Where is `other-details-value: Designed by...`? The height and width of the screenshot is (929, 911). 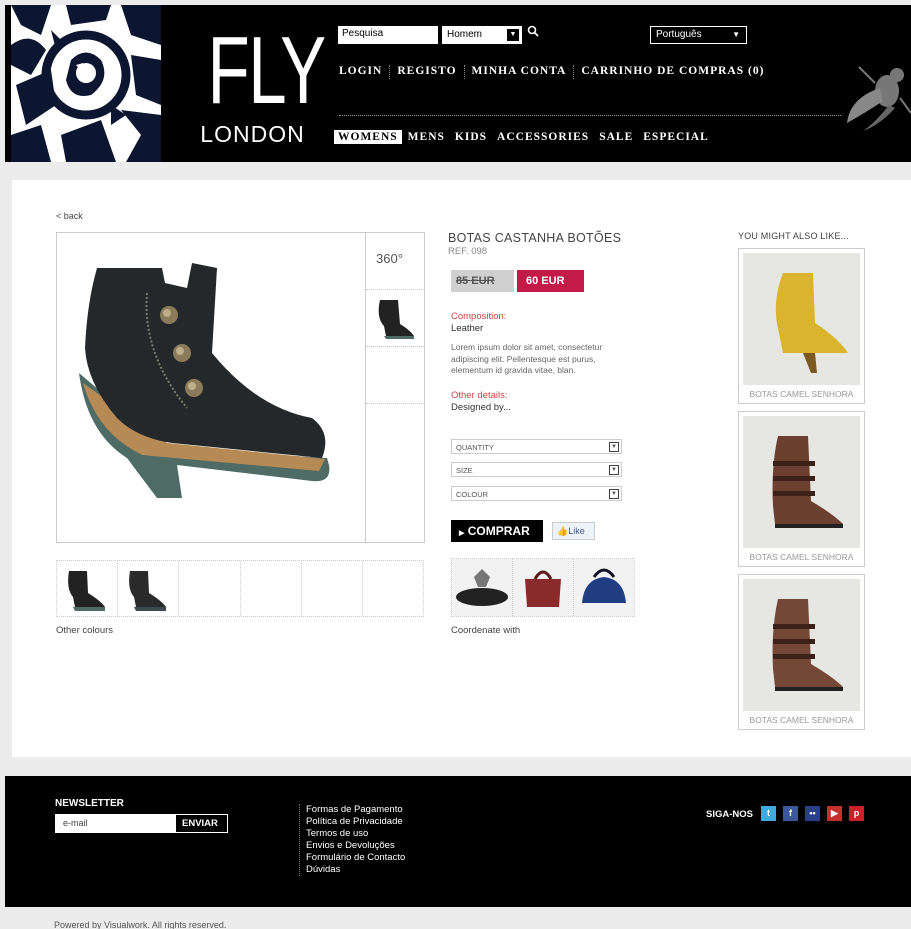
other-details-value: Designed by... is located at coordinates (481, 407).